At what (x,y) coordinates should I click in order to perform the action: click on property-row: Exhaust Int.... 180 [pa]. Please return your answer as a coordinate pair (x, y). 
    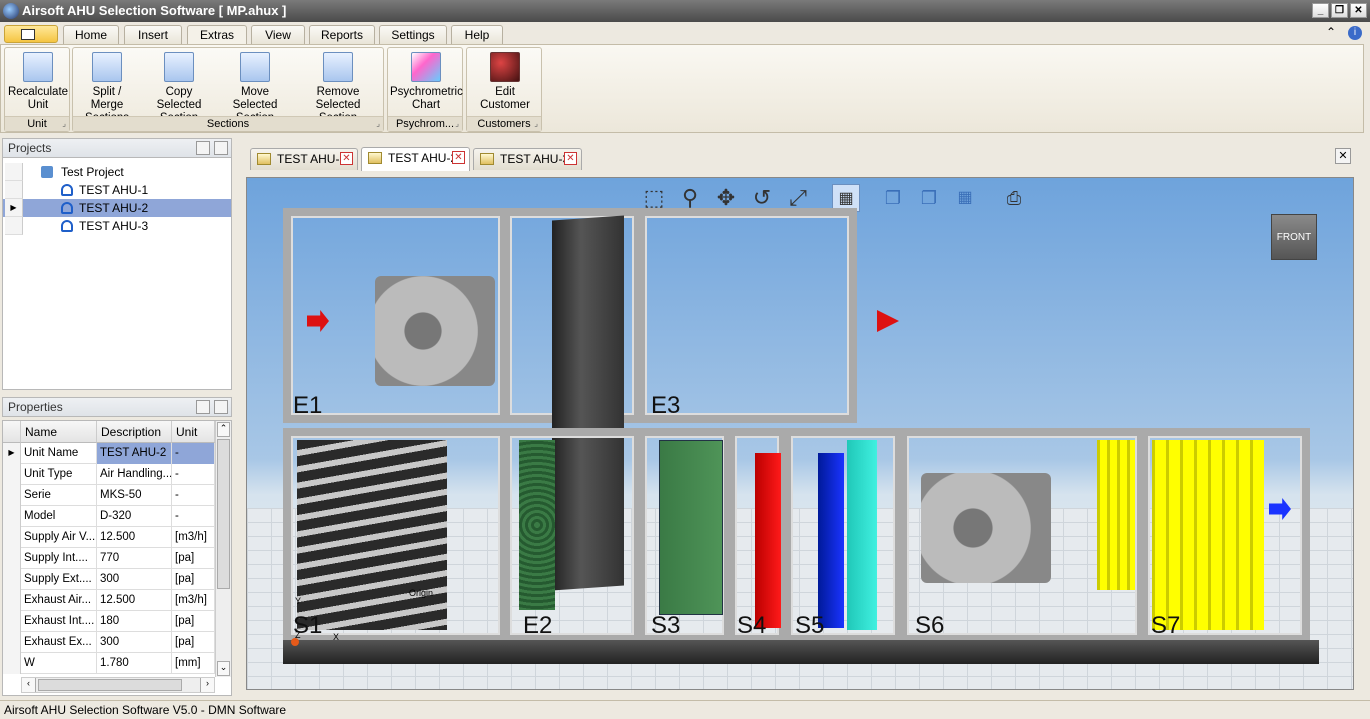
    Looking at the image, I should click on (109, 621).